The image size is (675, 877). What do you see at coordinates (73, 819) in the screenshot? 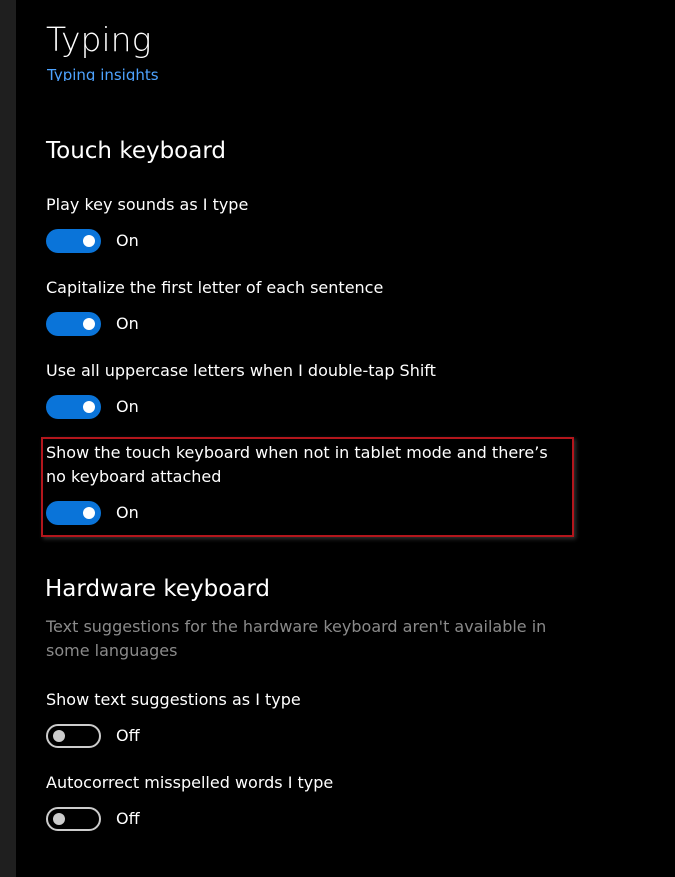
I see `autocorrect-toggle` at bounding box center [73, 819].